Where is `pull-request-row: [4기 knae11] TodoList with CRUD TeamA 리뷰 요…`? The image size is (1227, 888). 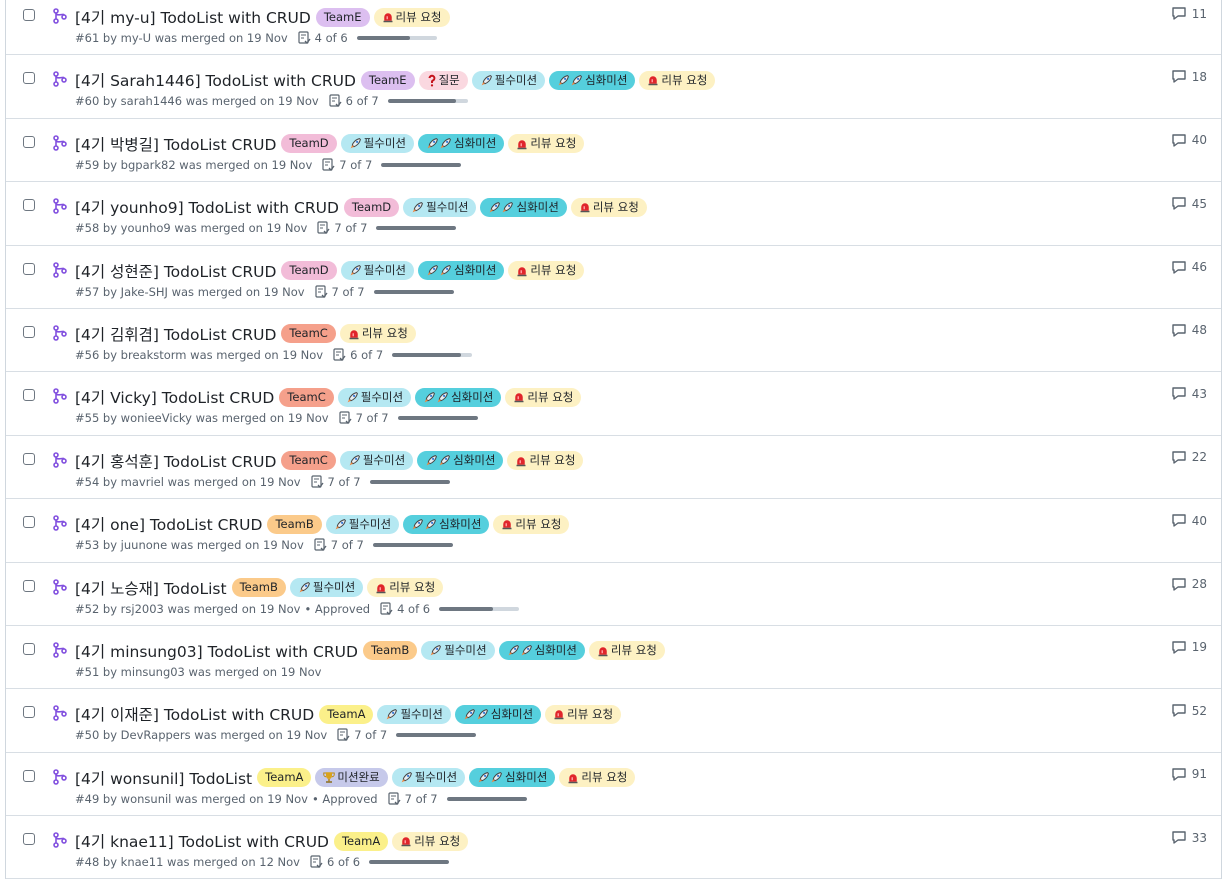 pull-request-row: [4기 knae11] TodoList with CRUD TeamA 리뷰 요… is located at coordinates (613, 848).